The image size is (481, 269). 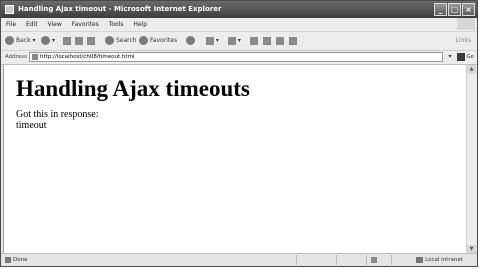 I want to click on response-label: Got this in response:, so click(x=57, y=114).